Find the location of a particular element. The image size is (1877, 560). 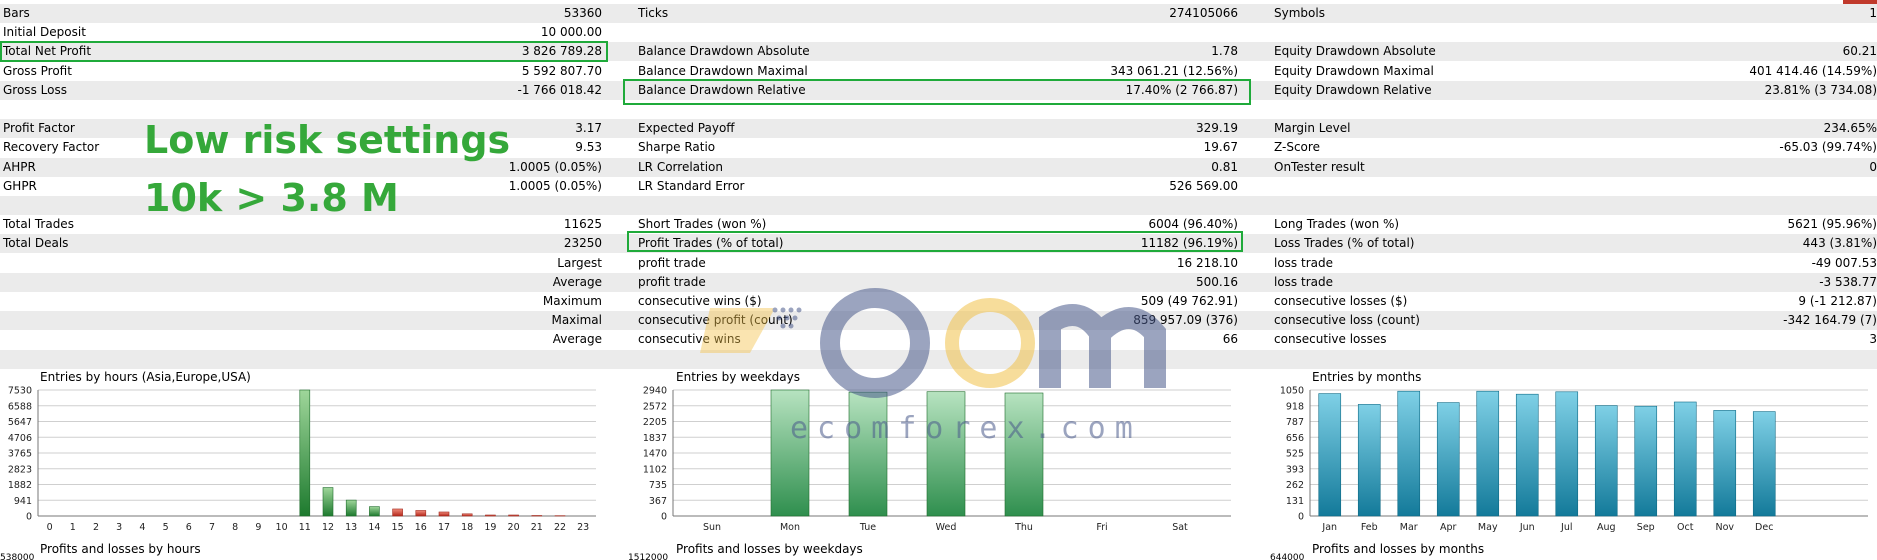

stat-group-label: Average is located at coordinates (577, 281).